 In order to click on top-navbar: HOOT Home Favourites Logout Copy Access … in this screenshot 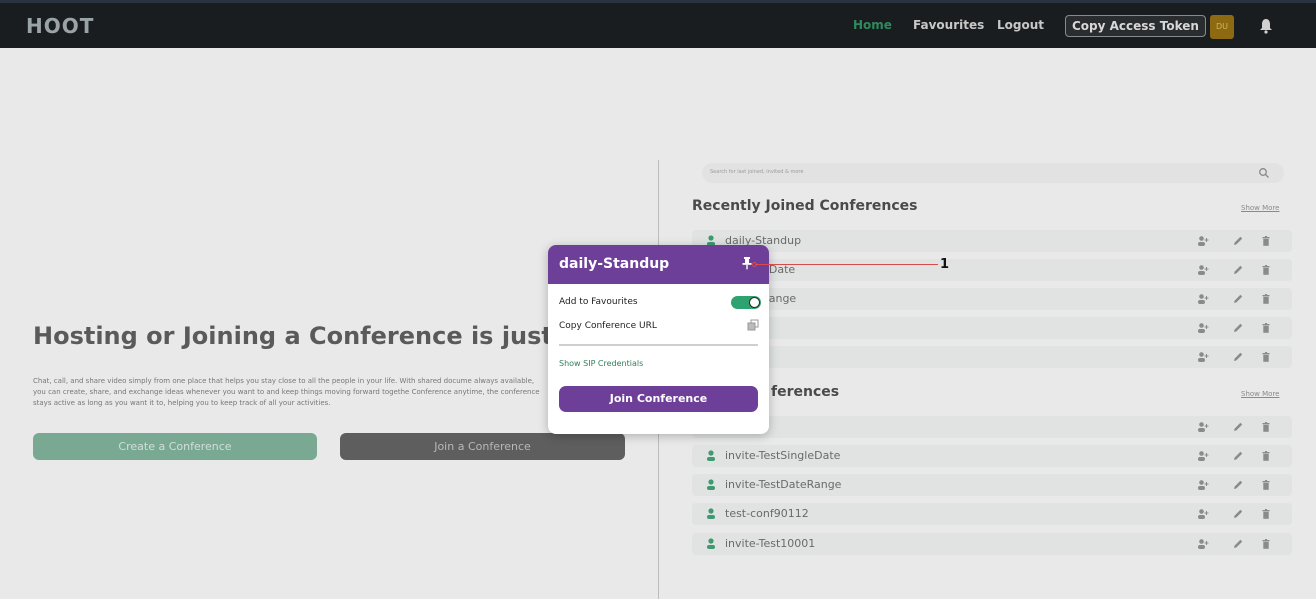, I will do `click(658, 24)`.